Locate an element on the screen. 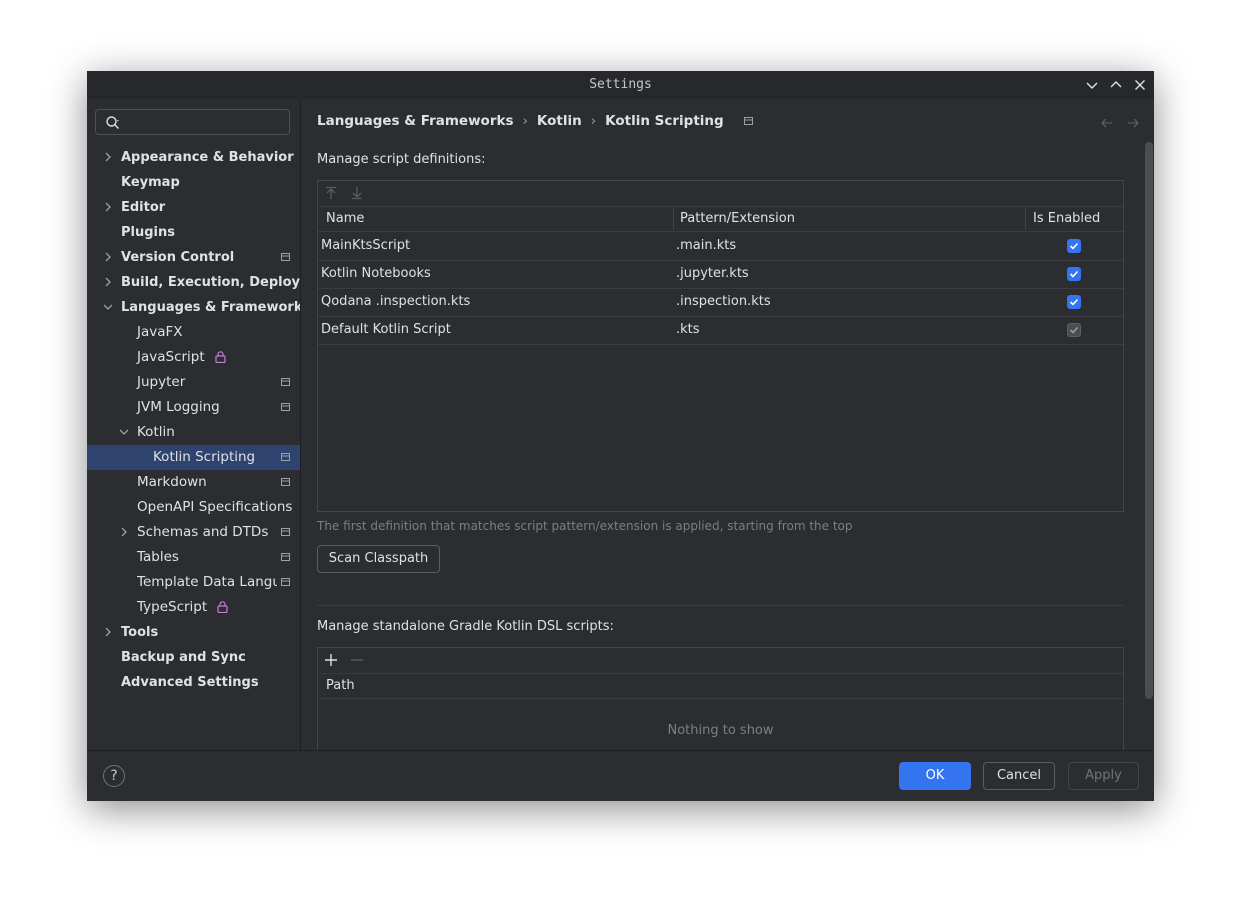 The image size is (1241, 904). column-header-name: Name is located at coordinates (345, 218).